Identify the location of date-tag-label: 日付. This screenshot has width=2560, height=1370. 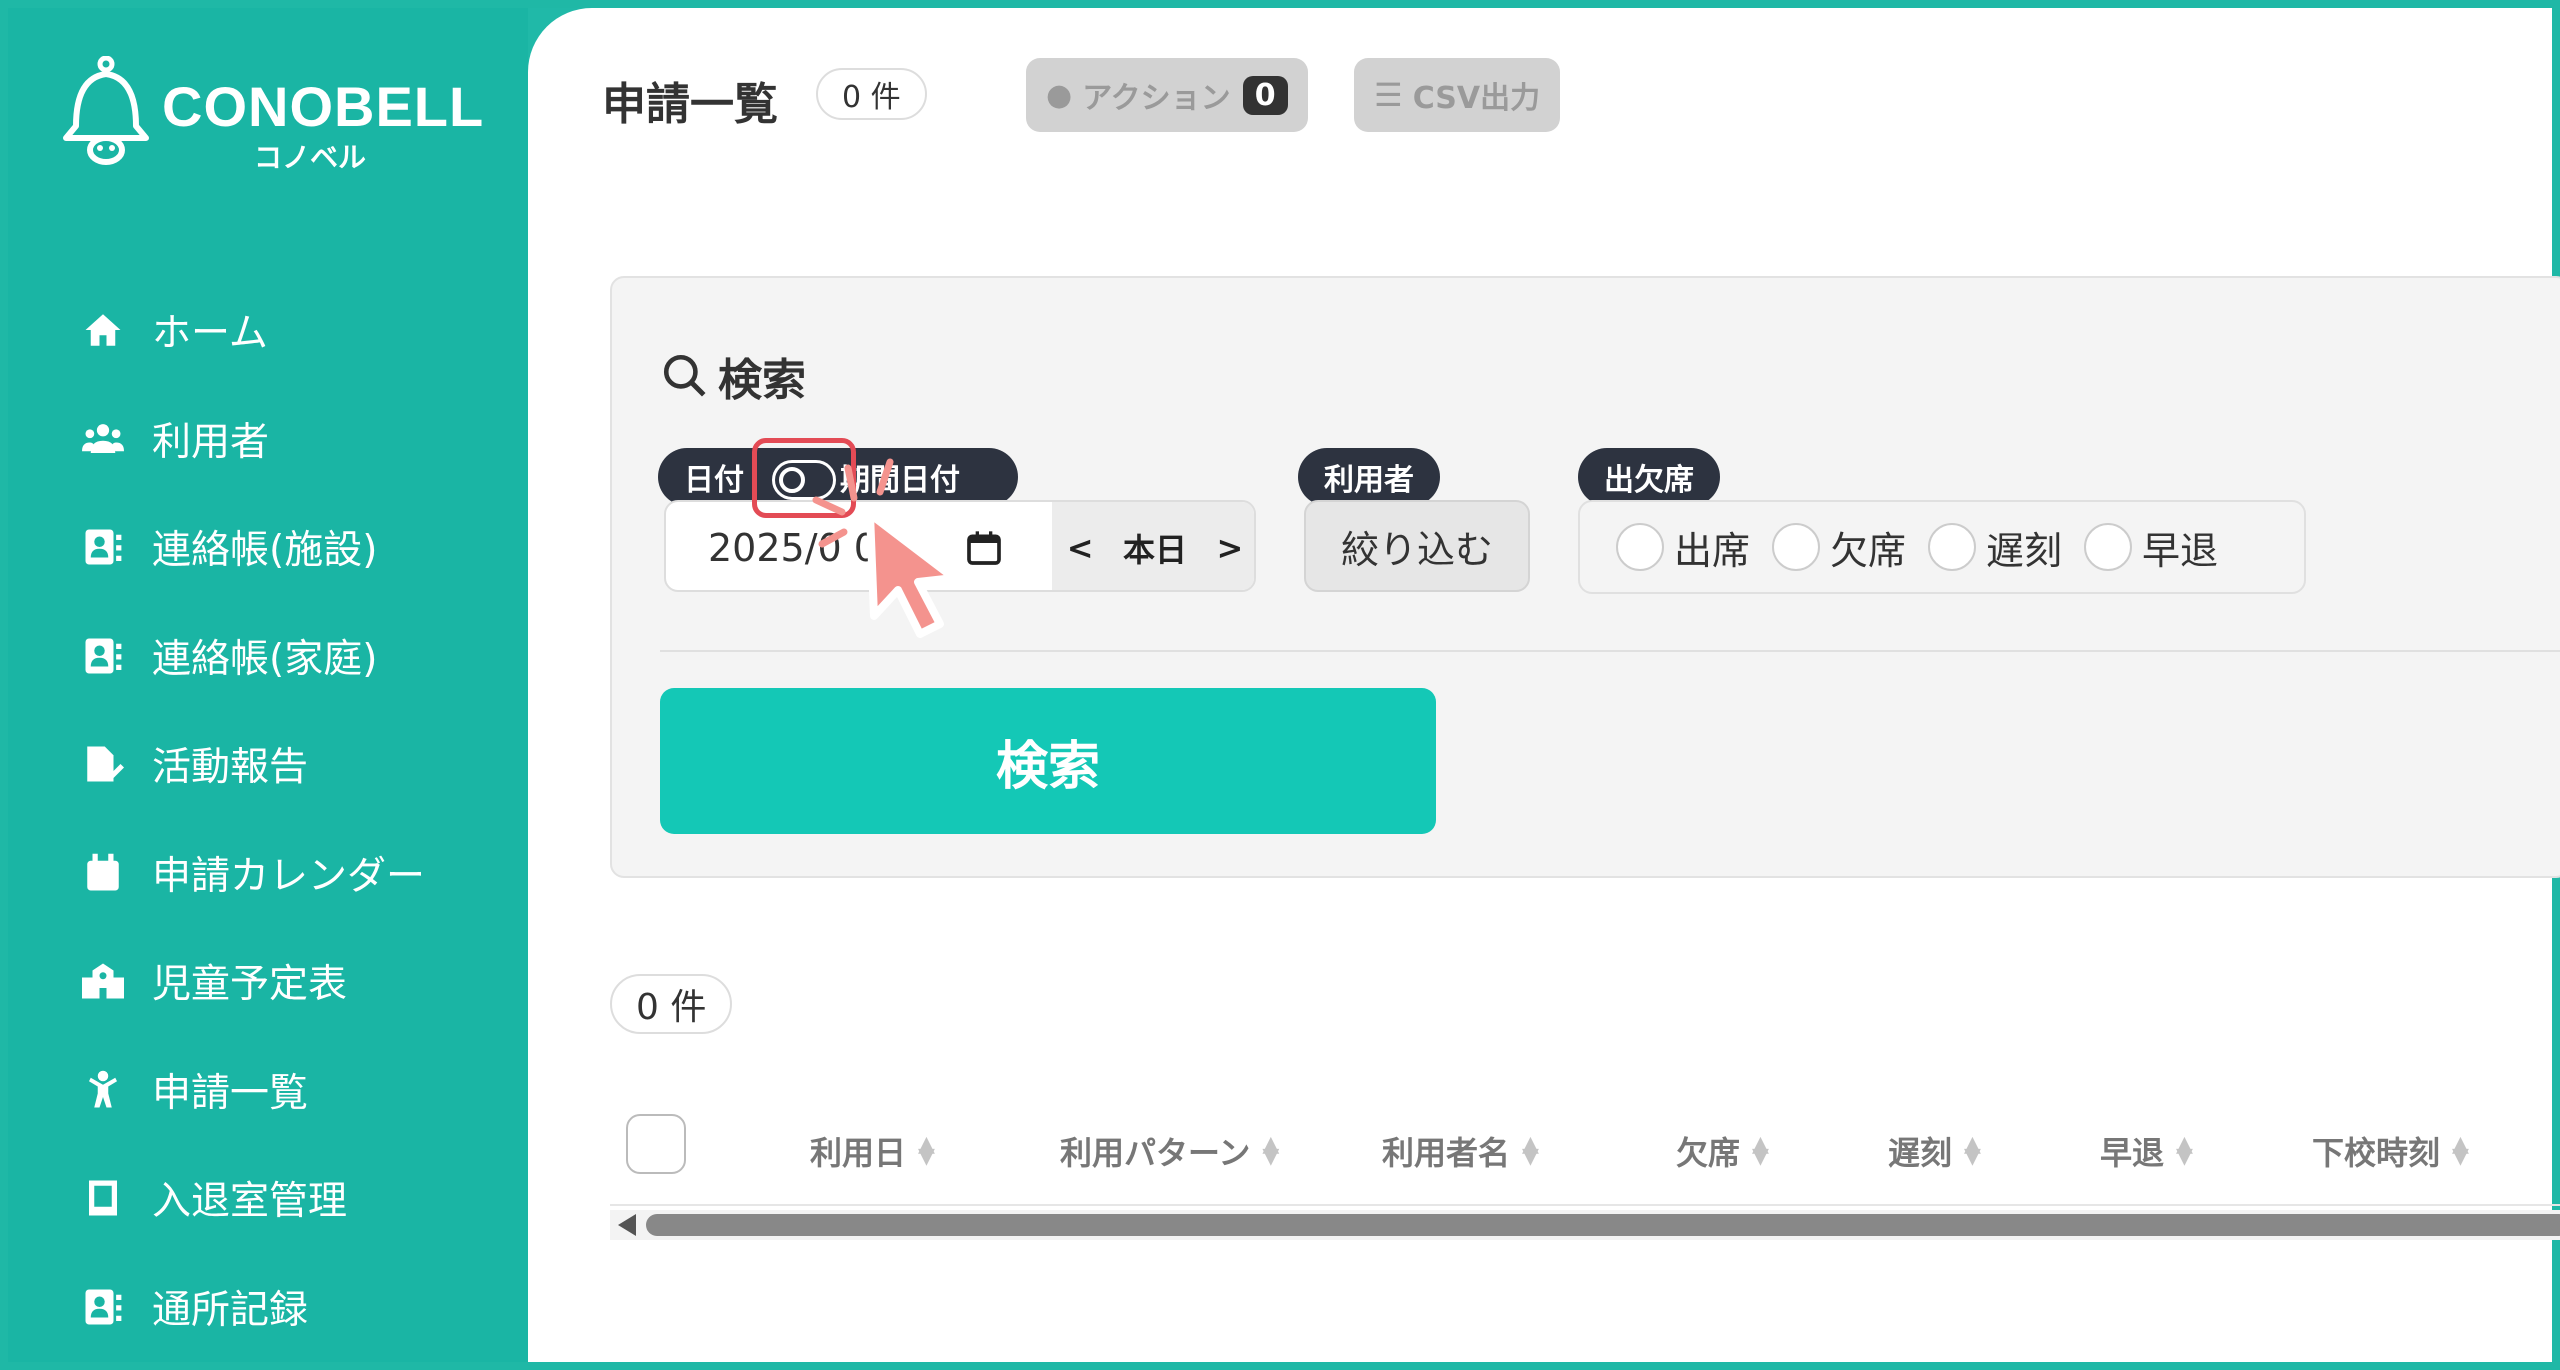
(714, 480).